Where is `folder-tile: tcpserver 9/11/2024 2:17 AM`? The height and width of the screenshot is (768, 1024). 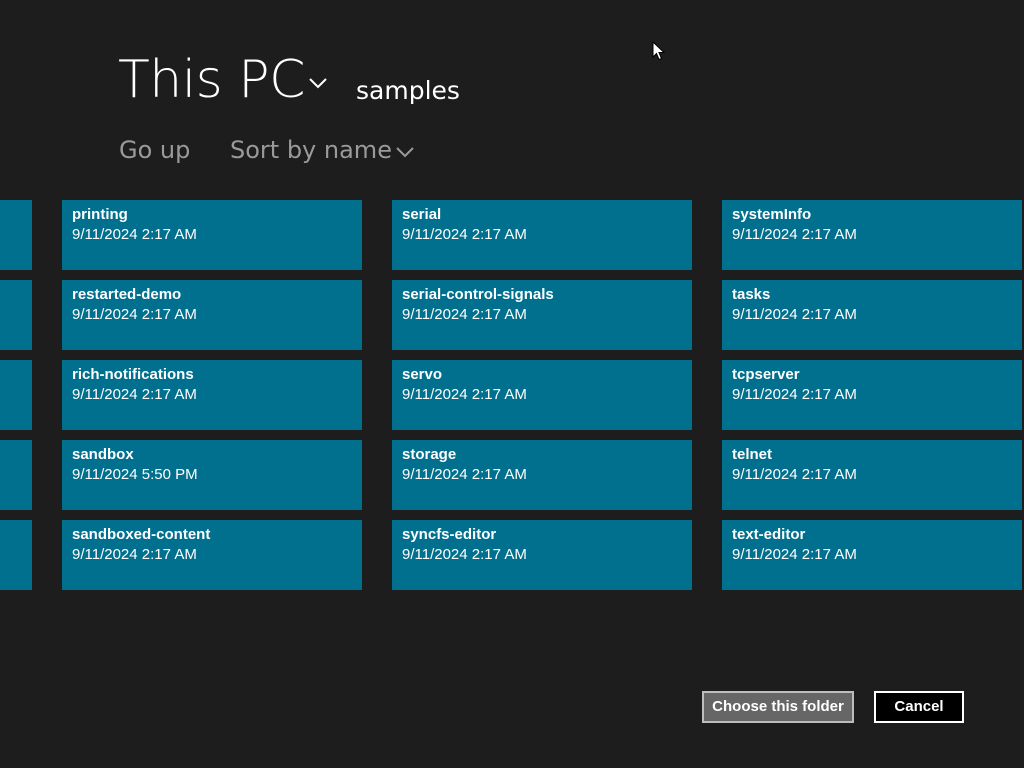
folder-tile: tcpserver 9/11/2024 2:17 AM is located at coordinates (872, 395).